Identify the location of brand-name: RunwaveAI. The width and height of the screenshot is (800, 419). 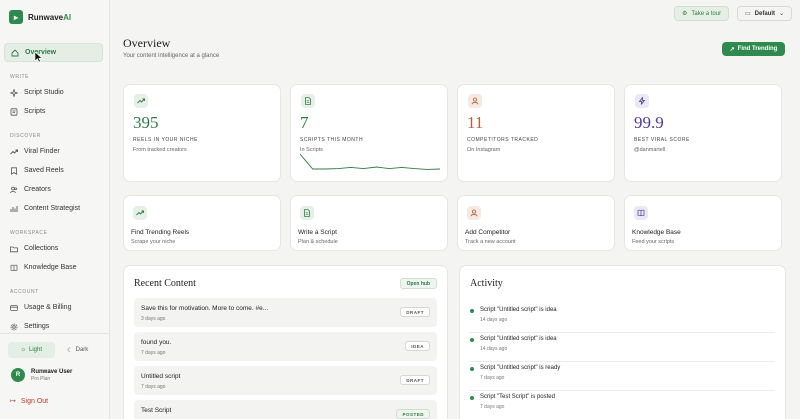
(49, 17).